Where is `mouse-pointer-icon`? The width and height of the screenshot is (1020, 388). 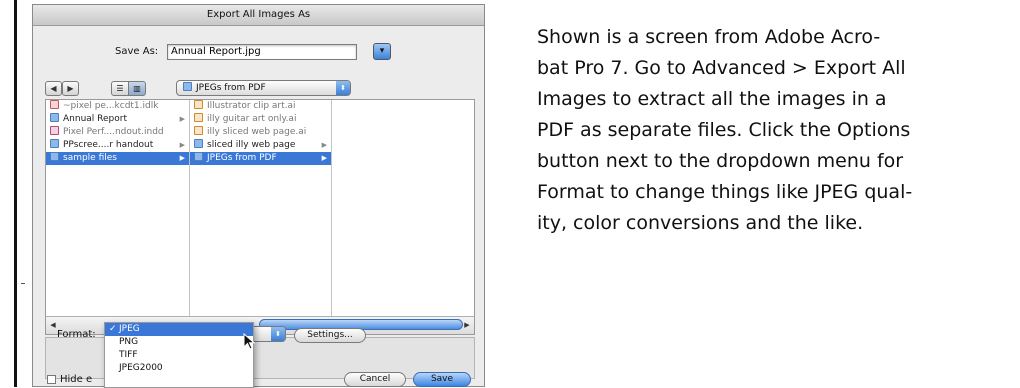 mouse-pointer-icon is located at coordinates (249, 341).